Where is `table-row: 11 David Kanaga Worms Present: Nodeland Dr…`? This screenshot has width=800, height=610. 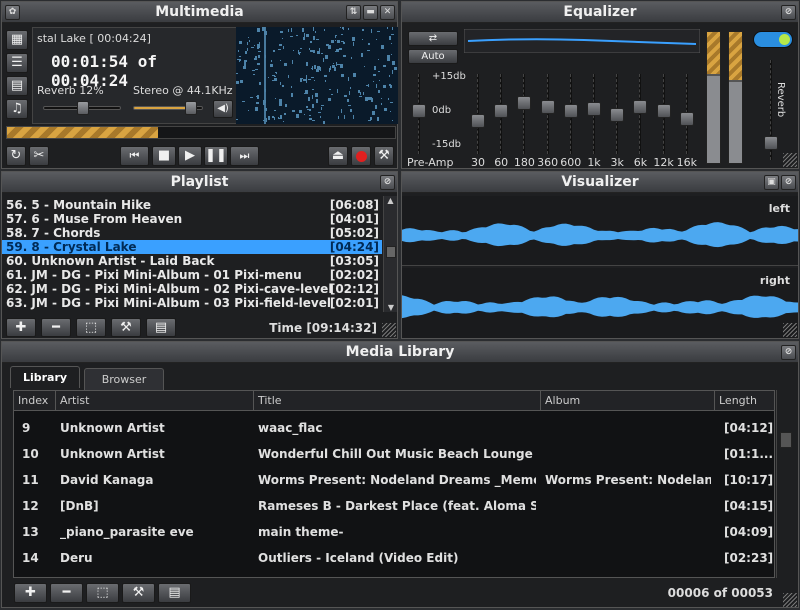 table-row: 11 David Kanaga Worms Present: Nodeland Dr… is located at coordinates (394, 480).